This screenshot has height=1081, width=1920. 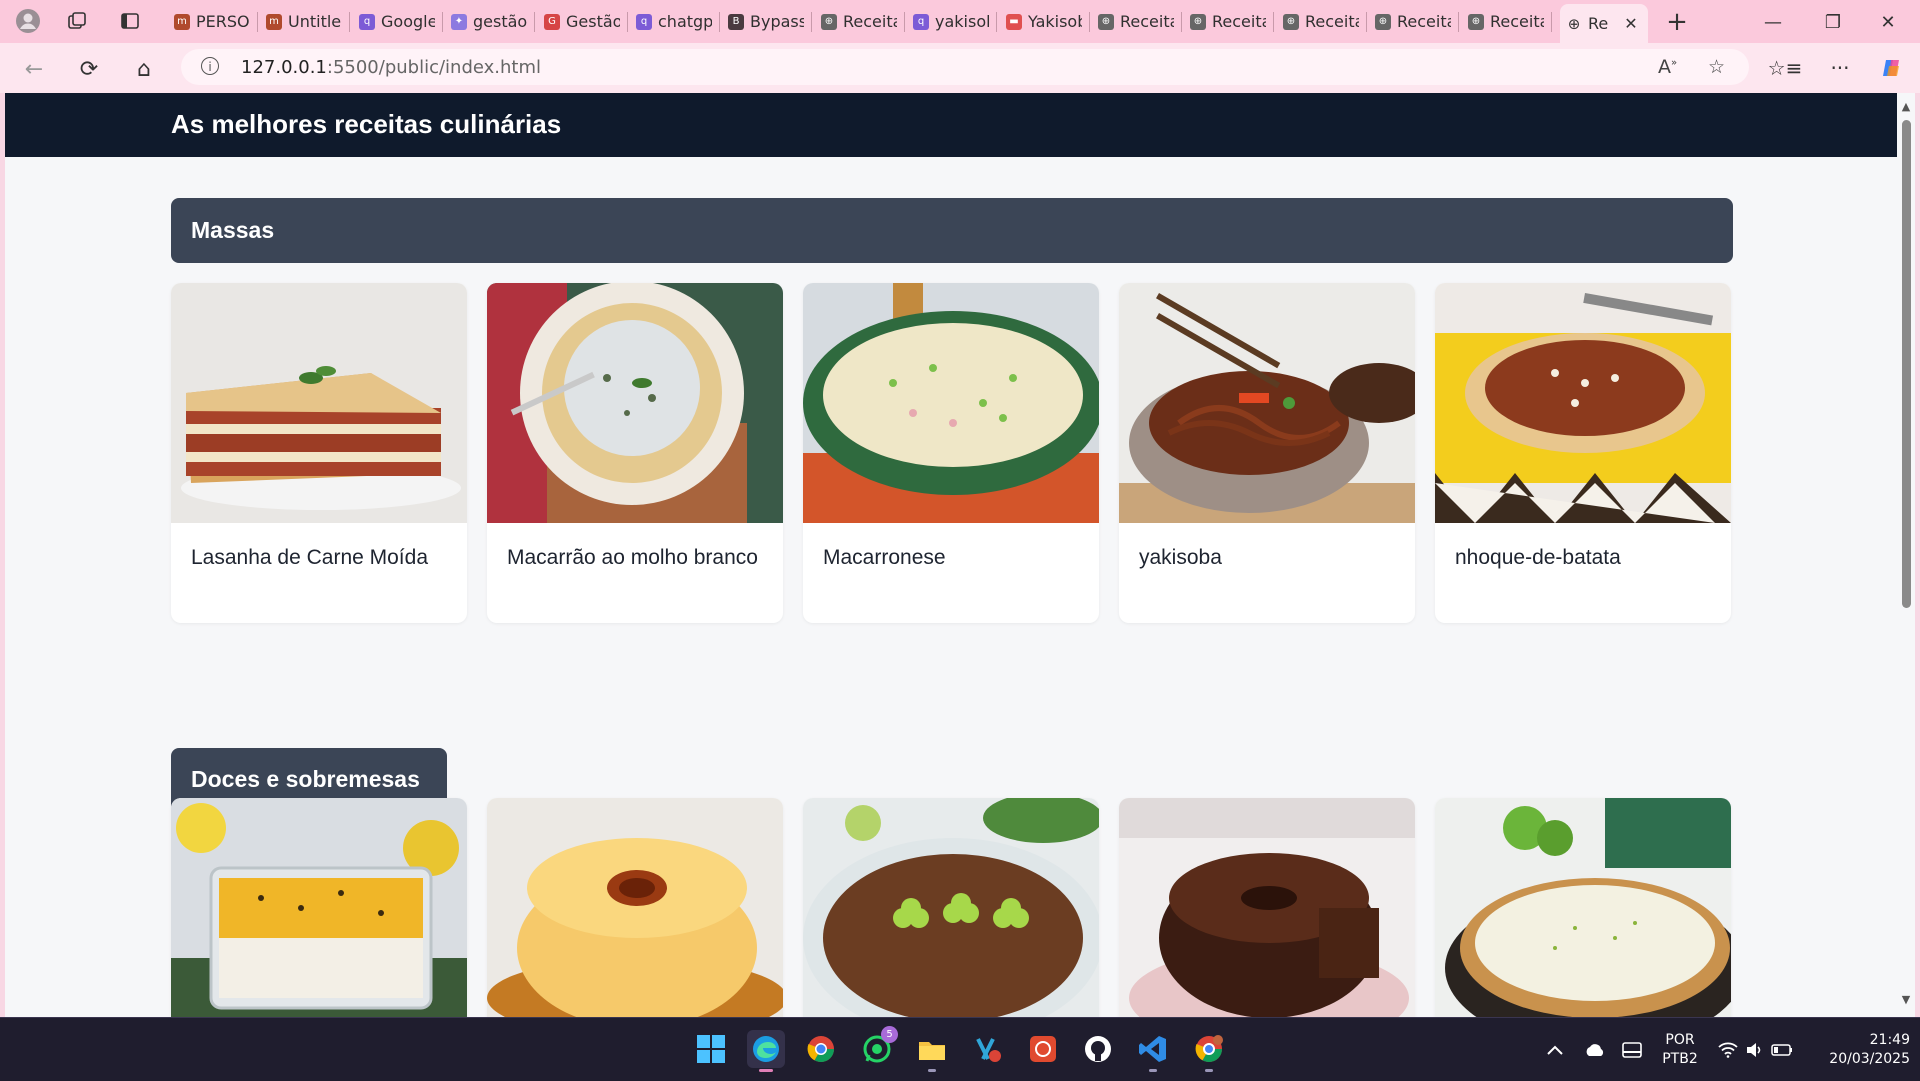 What do you see at coordinates (1906, 364) in the screenshot?
I see `scrollbar-thumb` at bounding box center [1906, 364].